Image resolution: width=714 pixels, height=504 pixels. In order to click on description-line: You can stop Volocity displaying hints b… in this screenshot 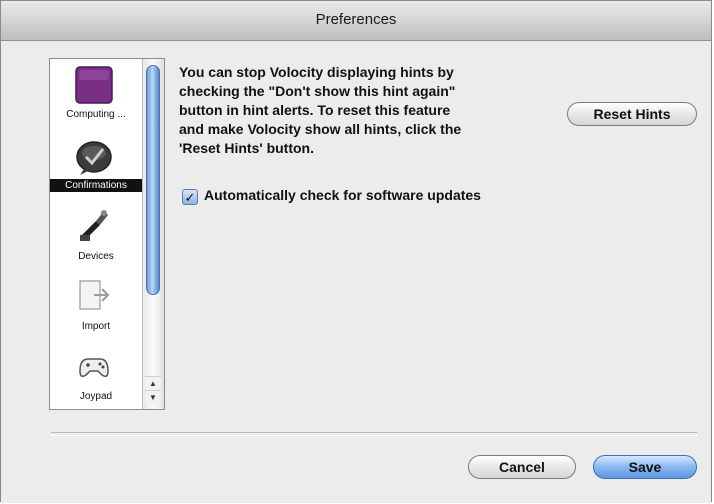, I will do `click(316, 72)`.